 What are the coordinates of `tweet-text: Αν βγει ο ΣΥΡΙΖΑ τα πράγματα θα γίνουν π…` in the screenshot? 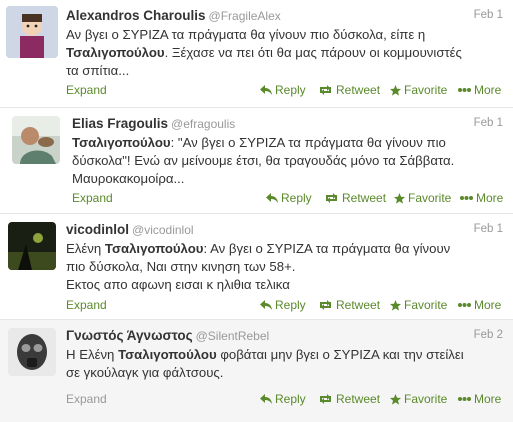 It's located at (286, 53).